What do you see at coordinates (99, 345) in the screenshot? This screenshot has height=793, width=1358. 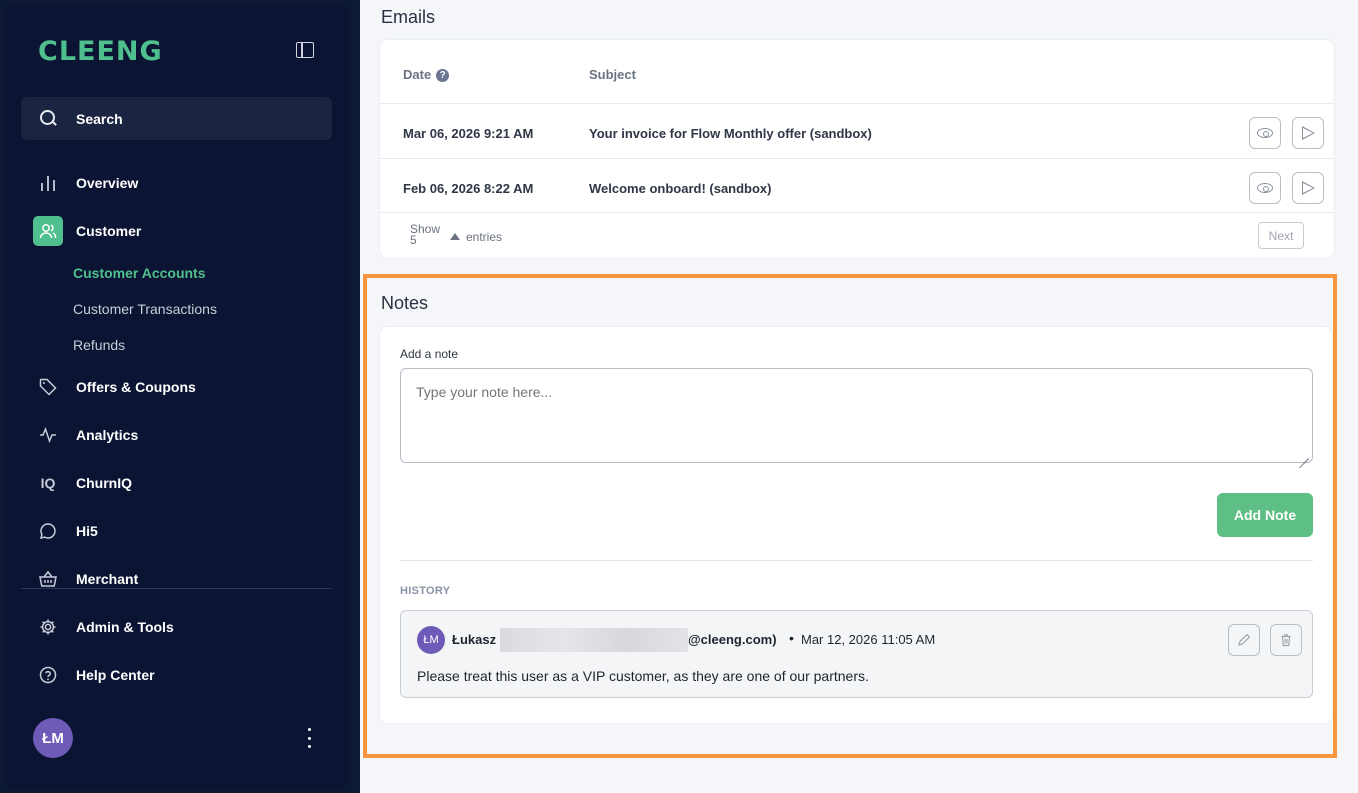 I see `sidebar-subitem-refunds: Refunds` at bounding box center [99, 345].